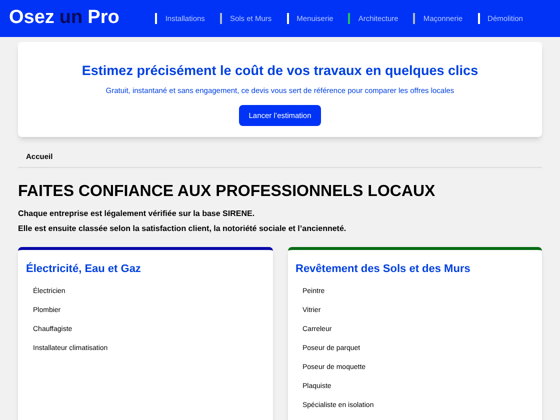 The image size is (560, 420). Describe the element at coordinates (227, 192) in the screenshot. I see `section-heading: FAITES CONFIANCE AUX PROFESSIONNELS LOCAUX` at that location.